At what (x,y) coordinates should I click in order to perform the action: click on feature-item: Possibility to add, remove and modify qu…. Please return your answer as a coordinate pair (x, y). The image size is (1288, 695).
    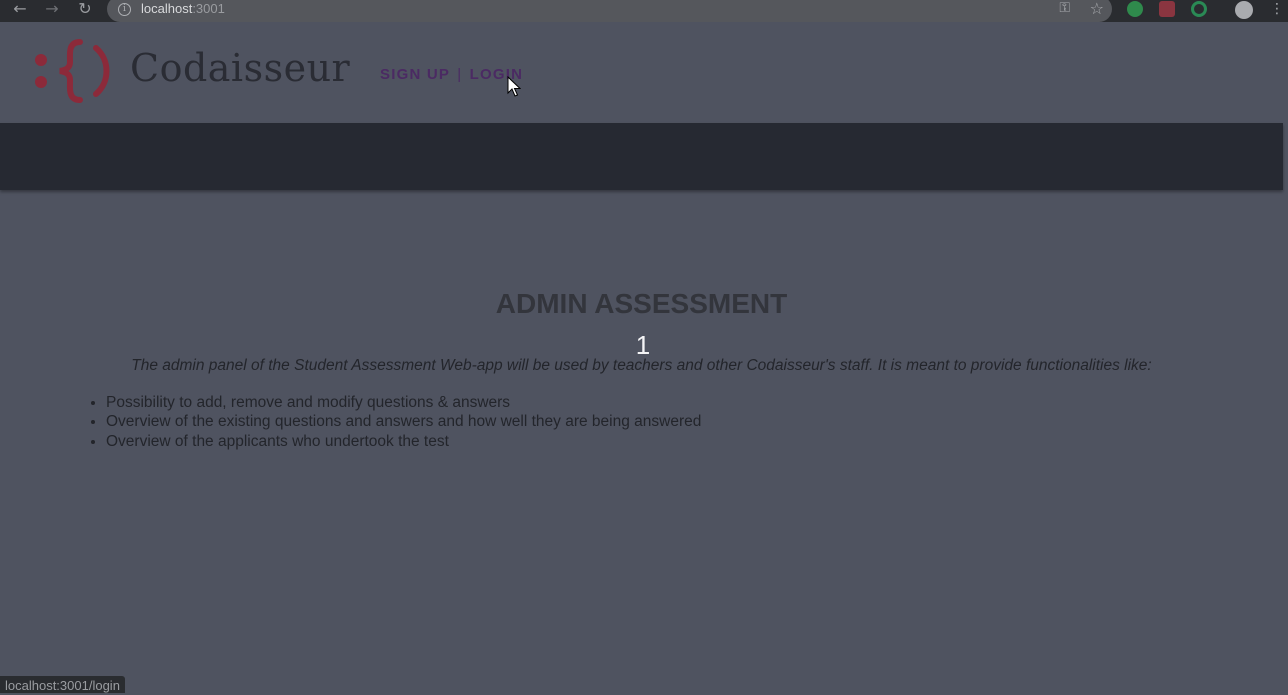
    Looking at the image, I should click on (403, 402).